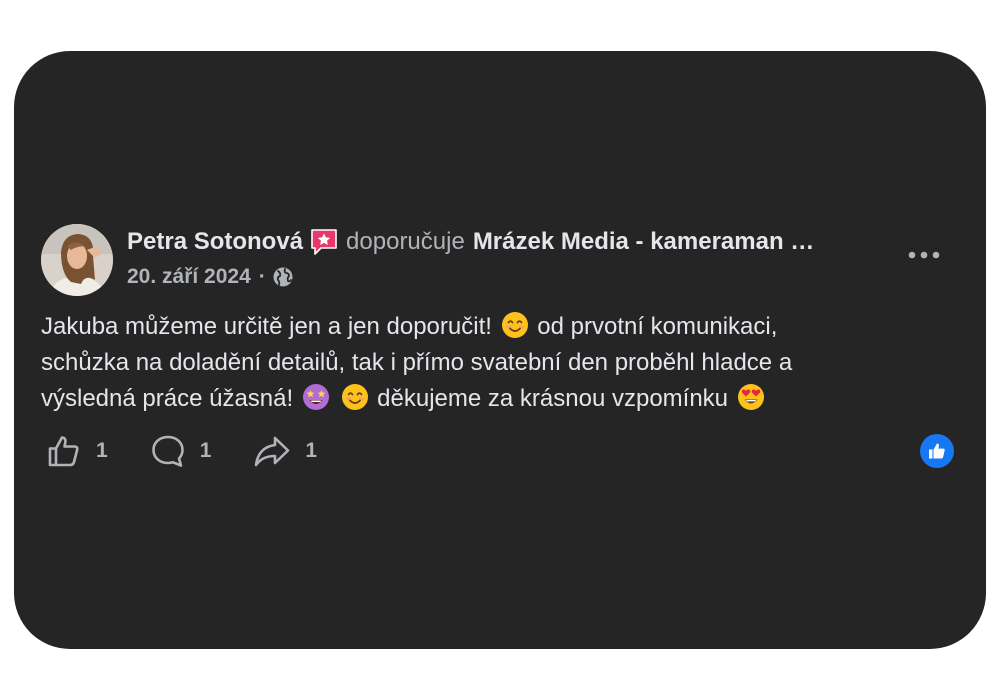  I want to click on author-name: Petra Sotonová, so click(215, 242).